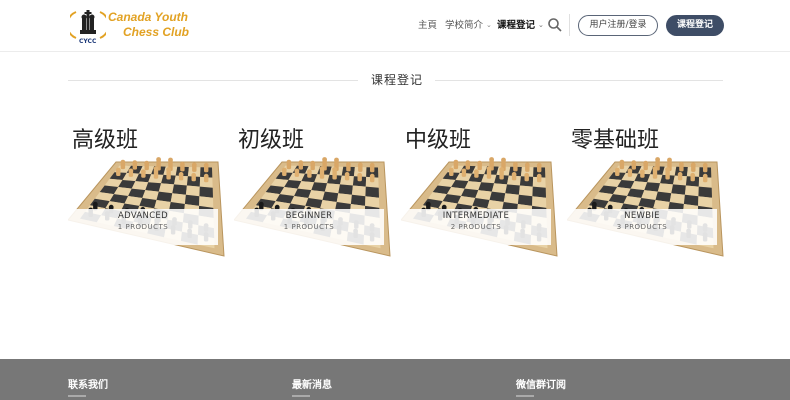  Describe the element at coordinates (476, 216) in the screenshot. I see `category-name: INTERMEDIATE` at that location.